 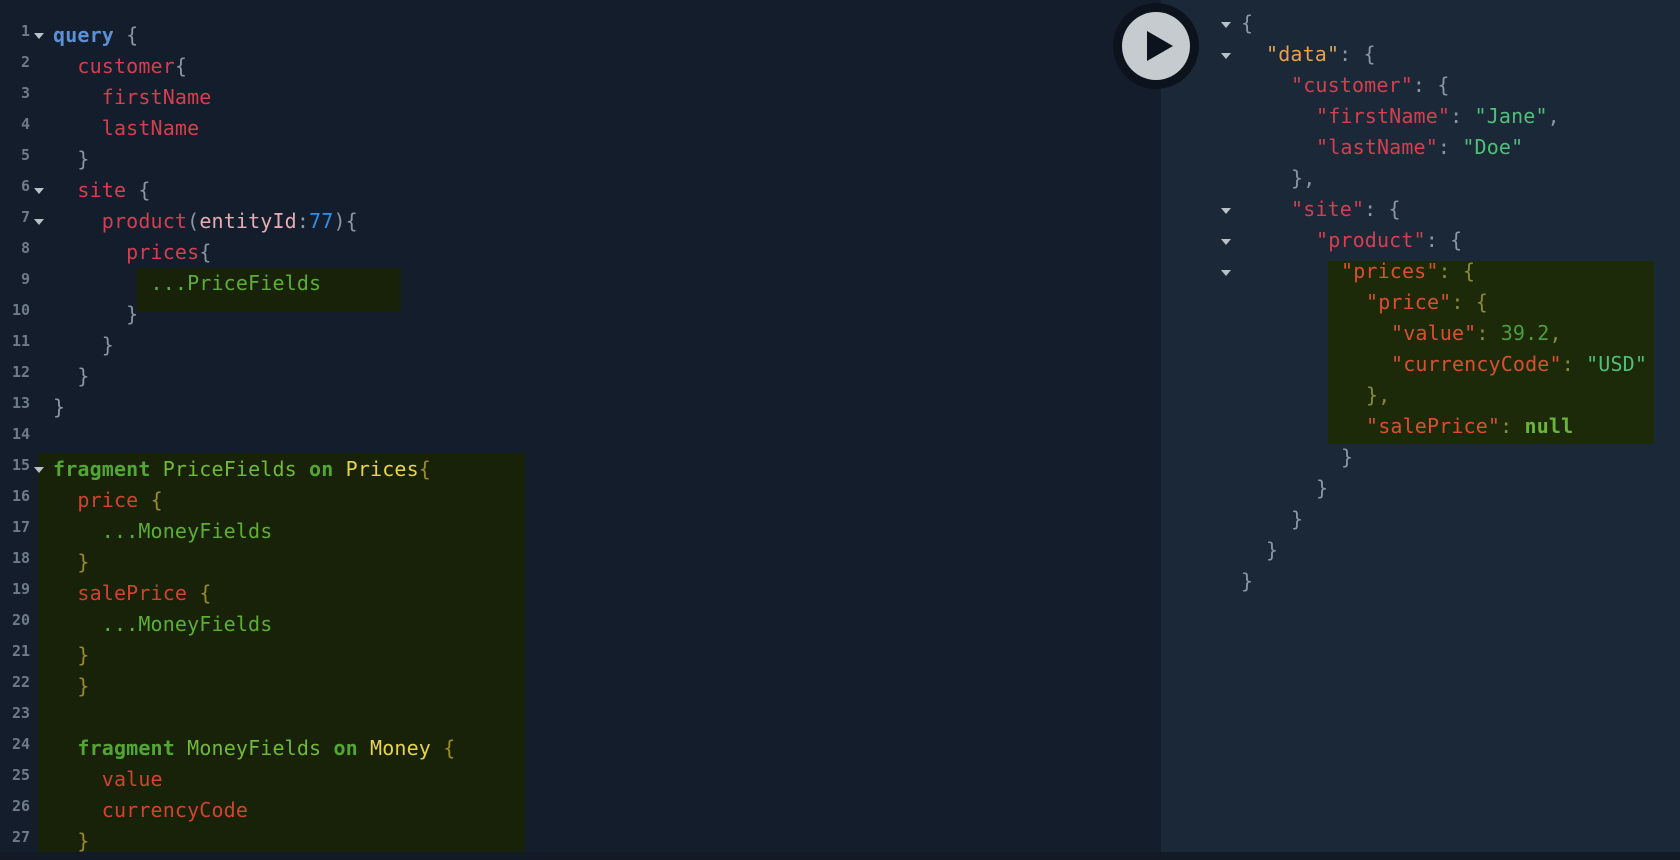 What do you see at coordinates (1390, 271) in the screenshot?
I see `json-key: "prices"` at bounding box center [1390, 271].